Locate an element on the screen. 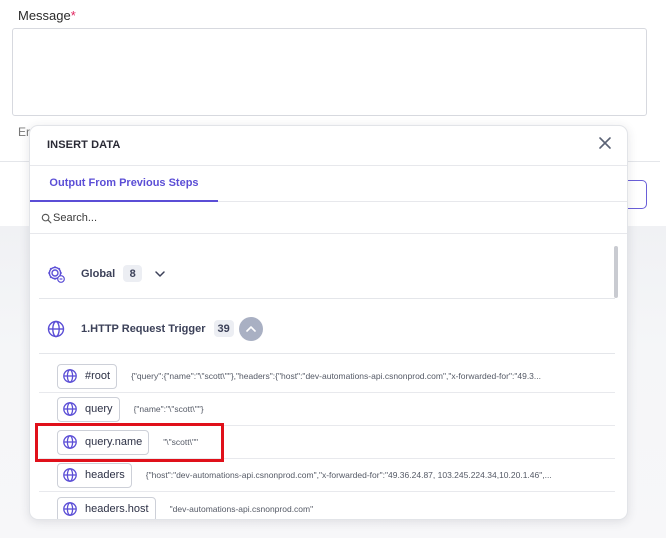  data-chip-query: query is located at coordinates (88, 409).